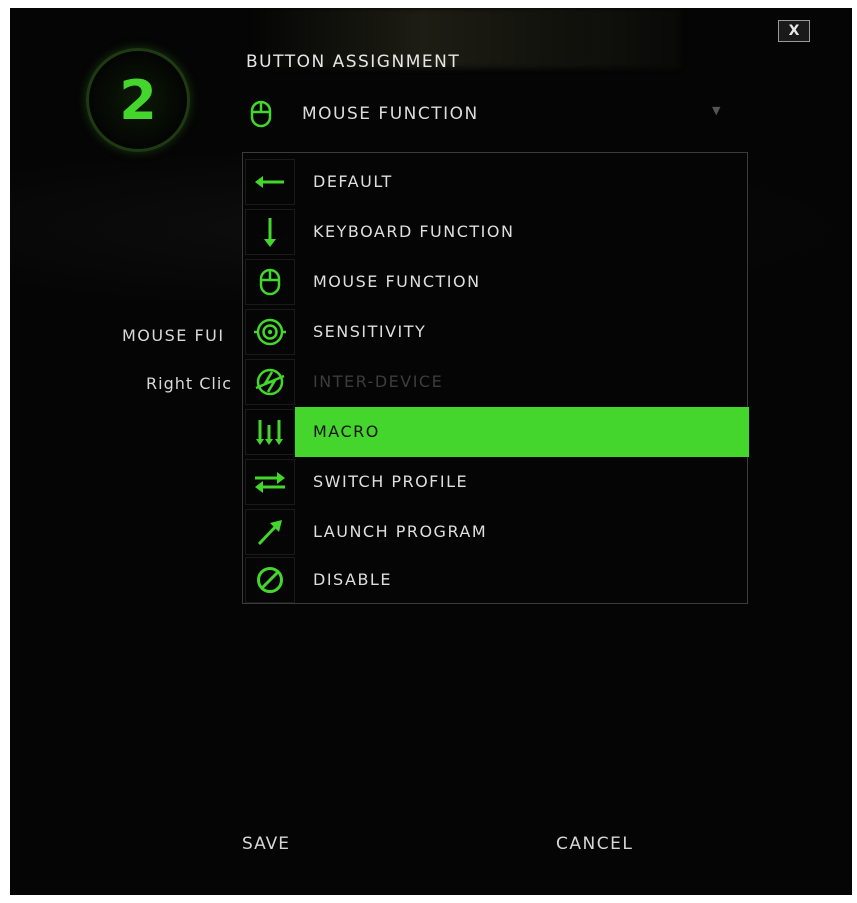  What do you see at coordinates (270, 382) in the screenshot?
I see `inter-device-icon` at bounding box center [270, 382].